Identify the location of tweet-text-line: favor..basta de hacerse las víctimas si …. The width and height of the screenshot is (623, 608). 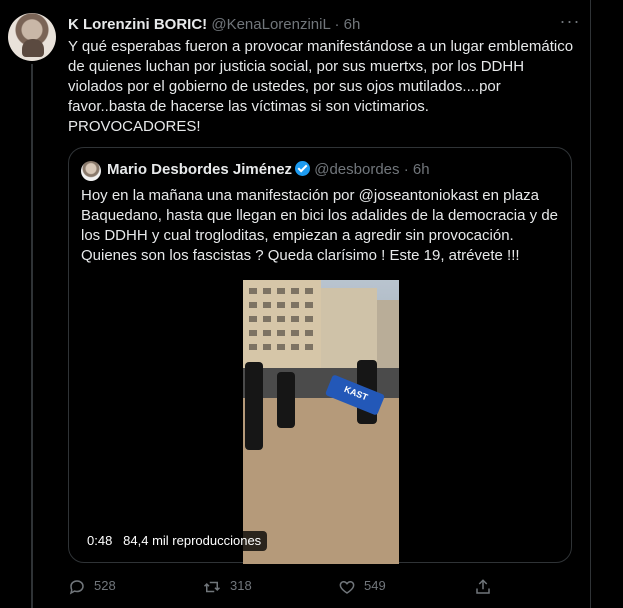
(248, 106).